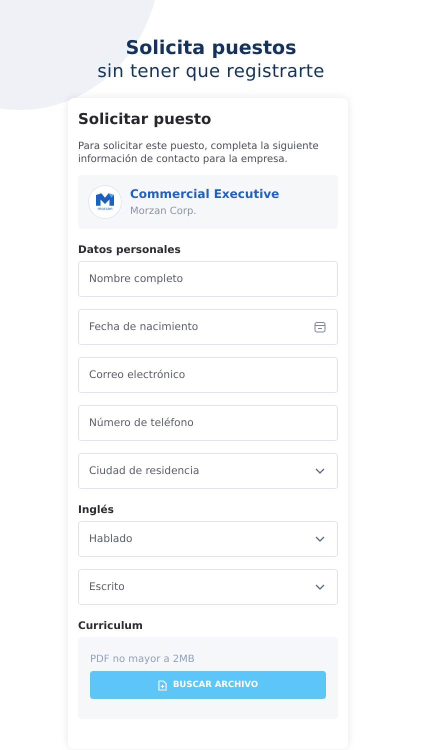 The width and height of the screenshot is (422, 750). What do you see at coordinates (111, 626) in the screenshot?
I see `section-title: Curriculum` at bounding box center [111, 626].